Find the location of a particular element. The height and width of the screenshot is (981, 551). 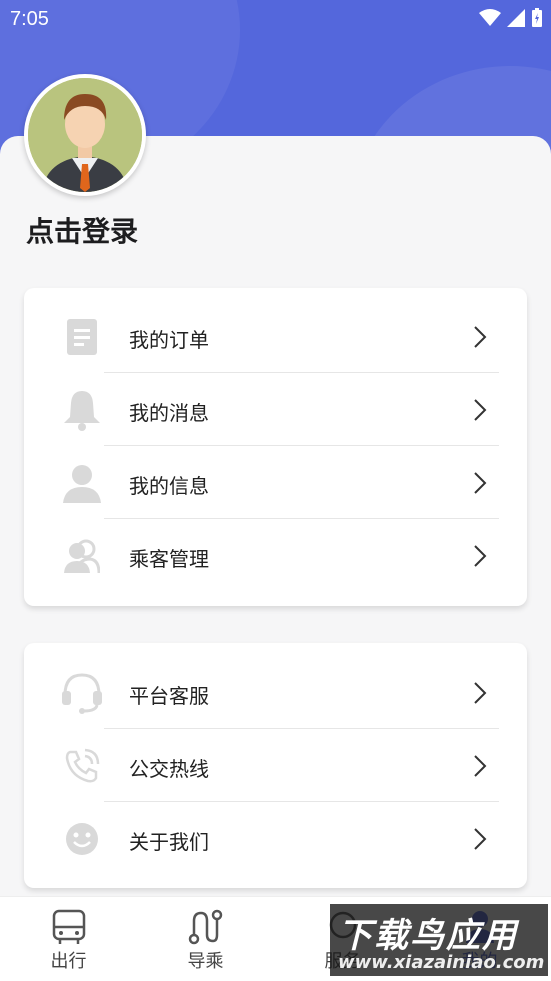

tab-guide: 导乘 is located at coordinates (205, 939).